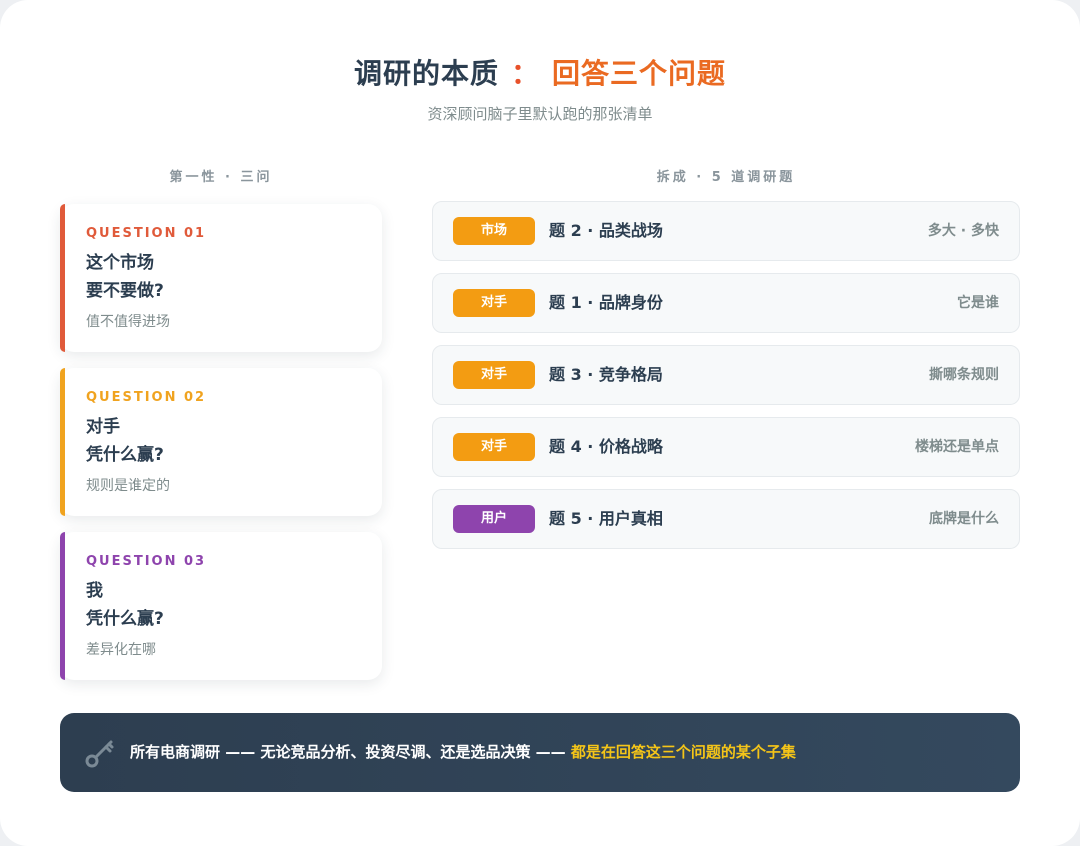  Describe the element at coordinates (606, 230) in the screenshot. I see `topic-title: 题 2 · 品类战场` at that location.